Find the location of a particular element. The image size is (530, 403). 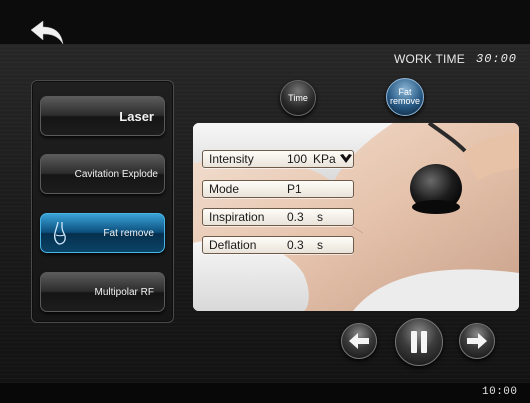

inspiration-unit: s is located at coordinates (320, 217).